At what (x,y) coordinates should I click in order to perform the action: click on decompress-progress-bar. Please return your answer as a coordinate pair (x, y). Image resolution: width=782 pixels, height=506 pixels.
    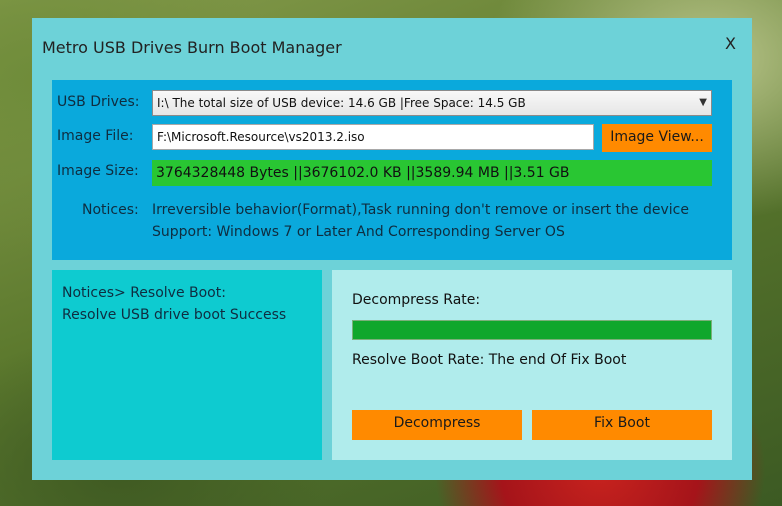
    Looking at the image, I should click on (532, 330).